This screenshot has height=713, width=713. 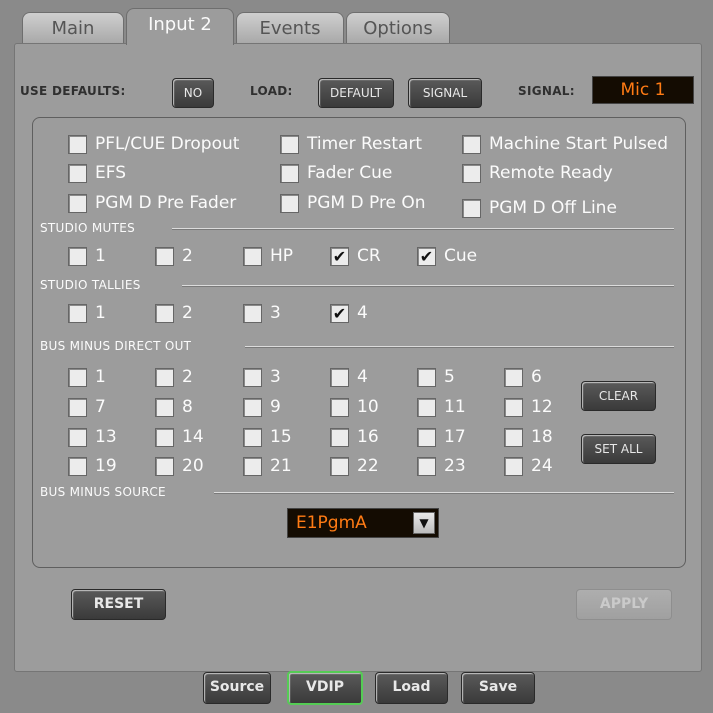 What do you see at coordinates (411, 688) in the screenshot?
I see `load-button: Load` at bounding box center [411, 688].